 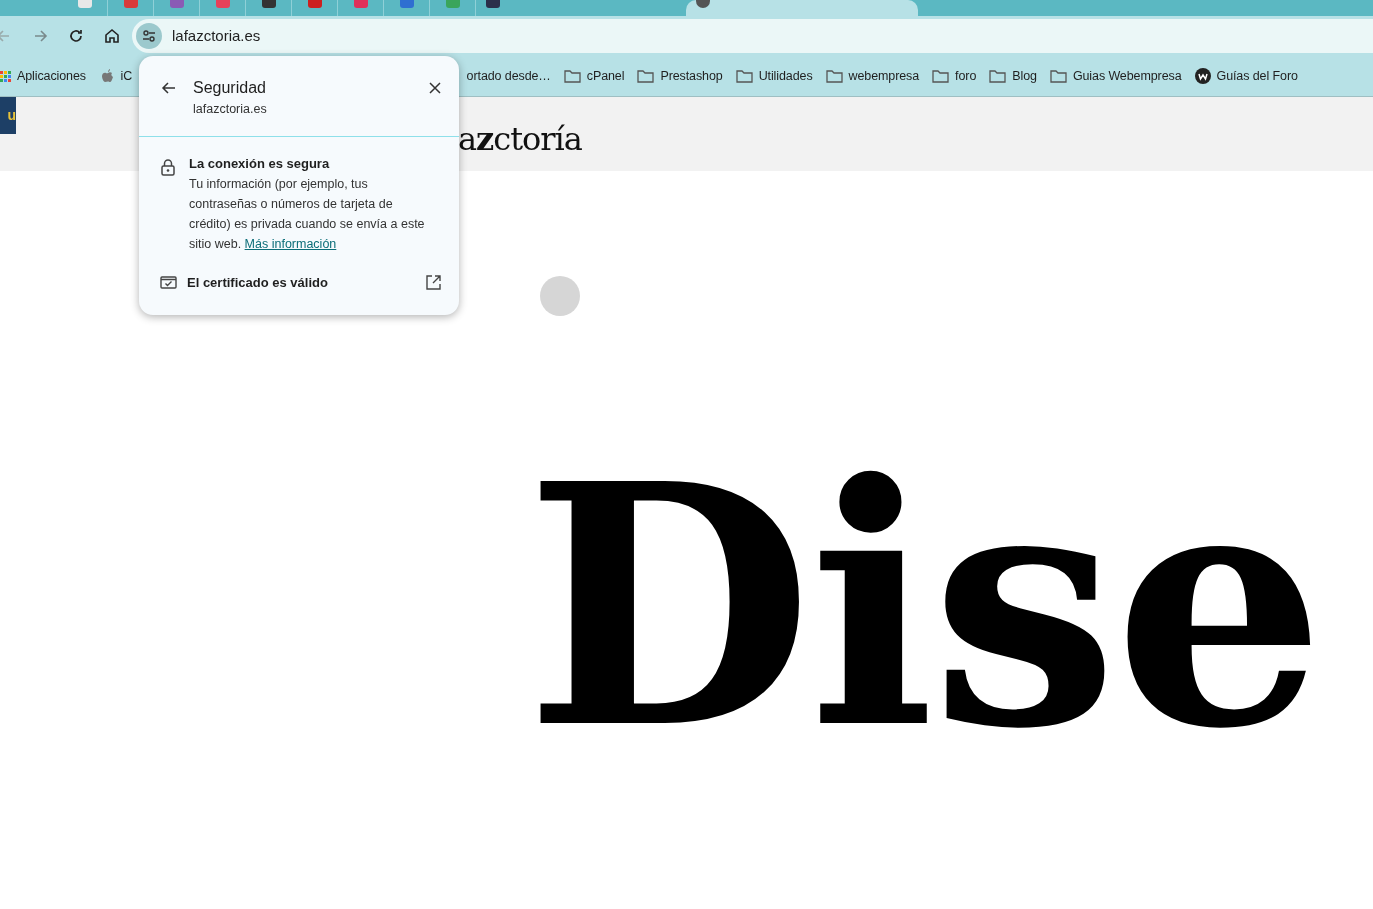 I want to click on bookmark: Aplicaciones, so click(x=46, y=76).